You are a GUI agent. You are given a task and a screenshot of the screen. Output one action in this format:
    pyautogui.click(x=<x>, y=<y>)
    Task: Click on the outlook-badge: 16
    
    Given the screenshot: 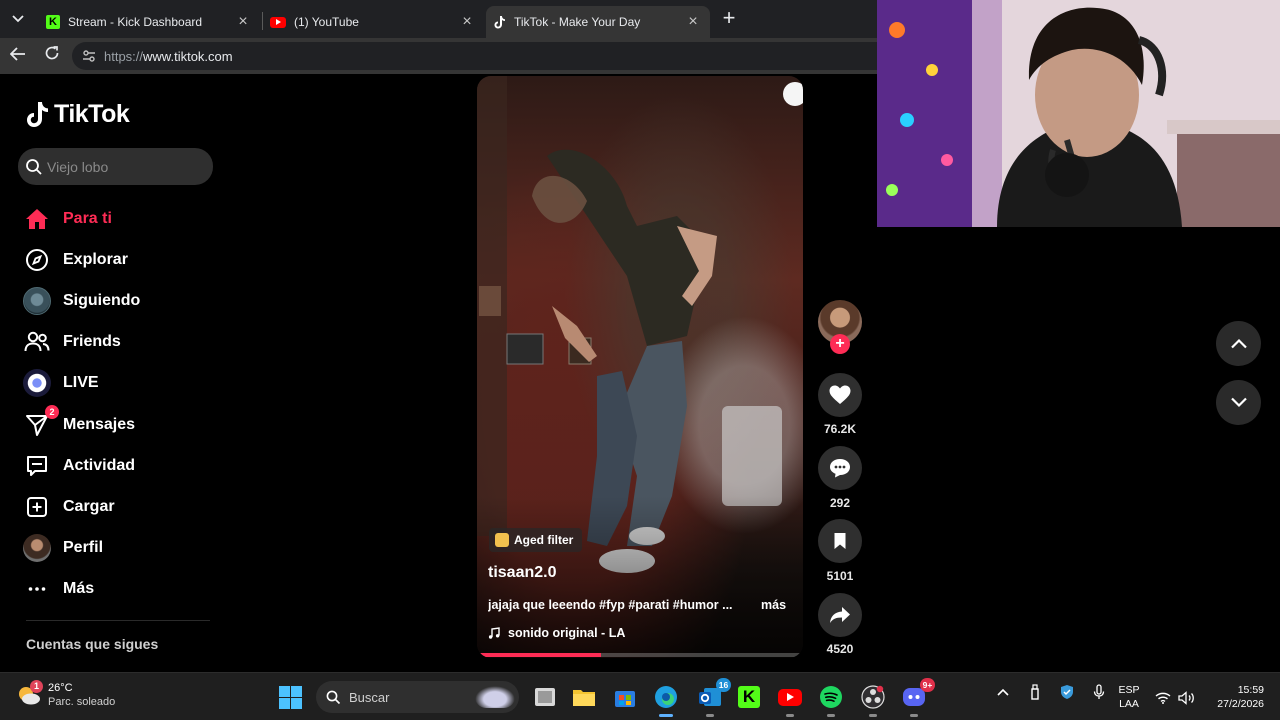 What is the action you would take?
    pyautogui.click(x=723, y=685)
    